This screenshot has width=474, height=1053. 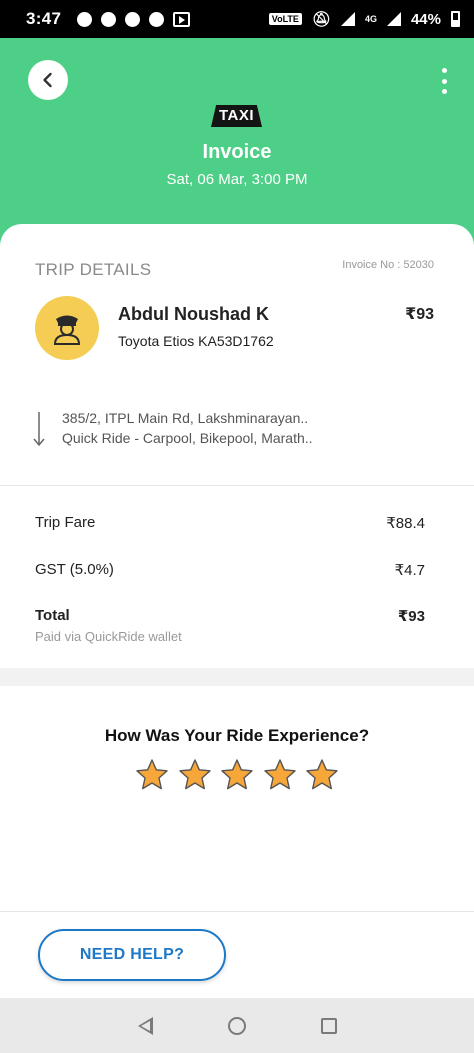 What do you see at coordinates (237, 677) in the screenshot?
I see `section-separator` at bounding box center [237, 677].